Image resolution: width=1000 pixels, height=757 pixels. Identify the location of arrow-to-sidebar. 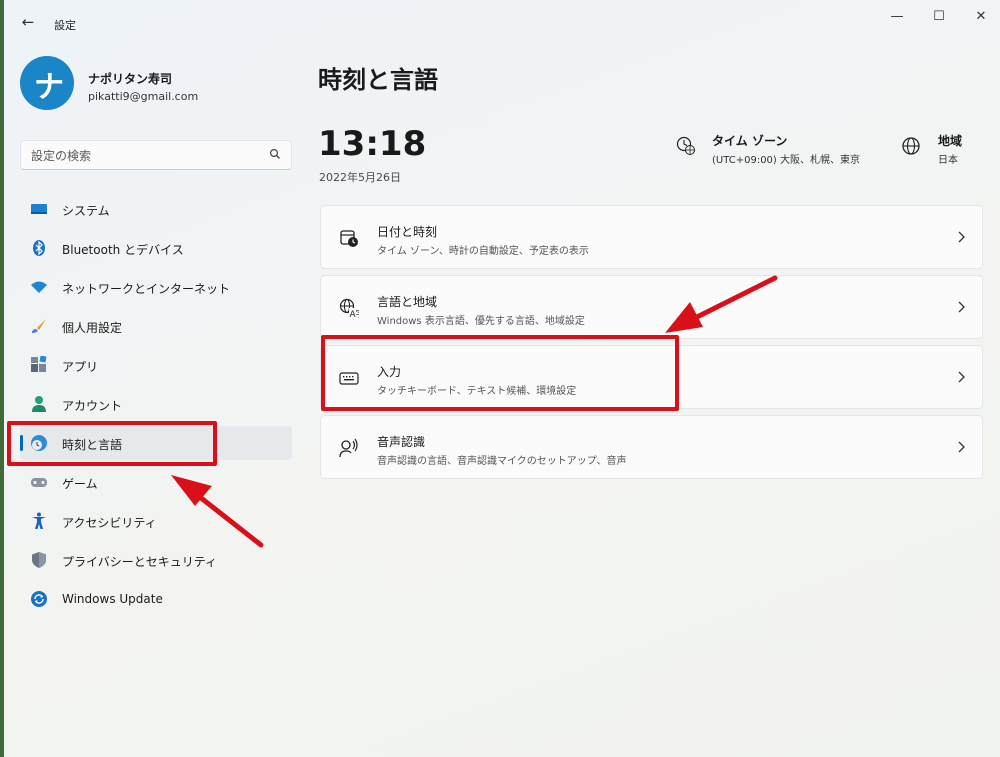
(217, 511).